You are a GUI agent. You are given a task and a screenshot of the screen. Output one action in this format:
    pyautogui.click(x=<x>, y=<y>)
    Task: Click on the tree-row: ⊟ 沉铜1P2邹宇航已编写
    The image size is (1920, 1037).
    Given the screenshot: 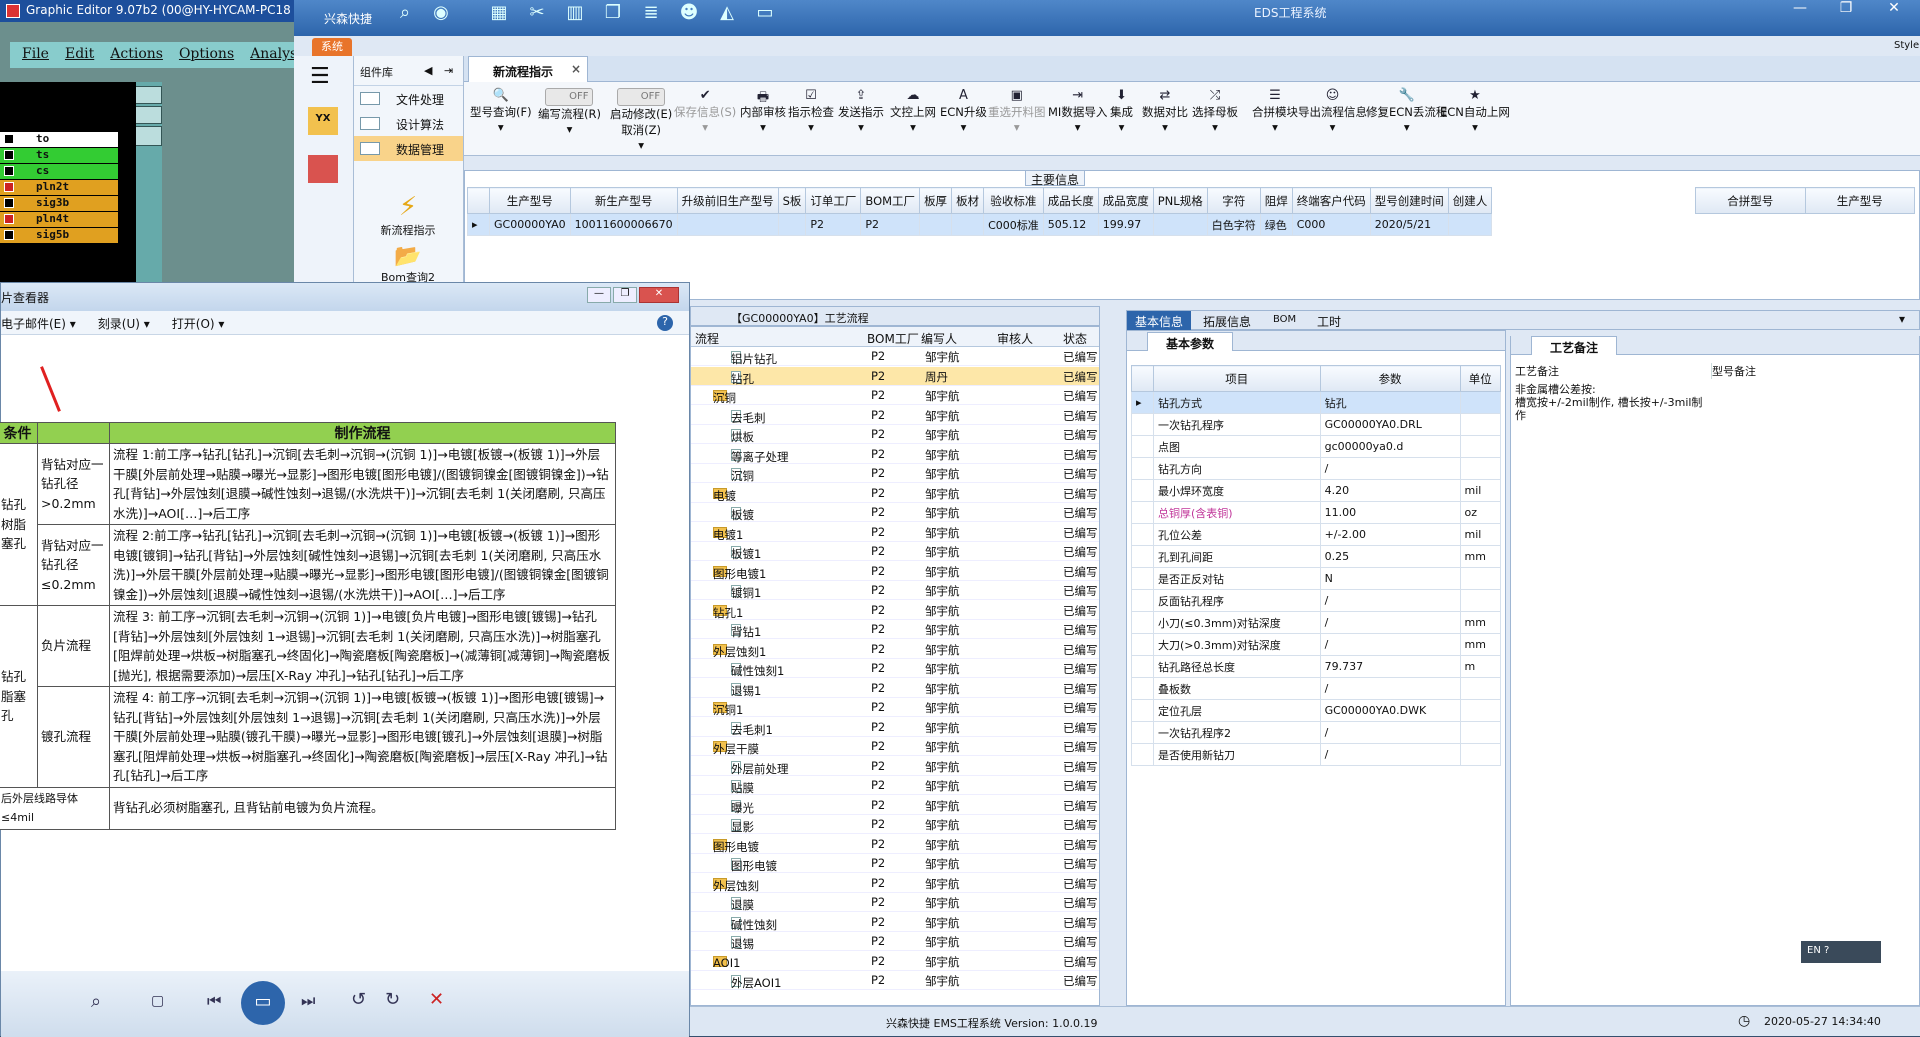 What is the action you would take?
    pyautogui.click(x=895, y=707)
    